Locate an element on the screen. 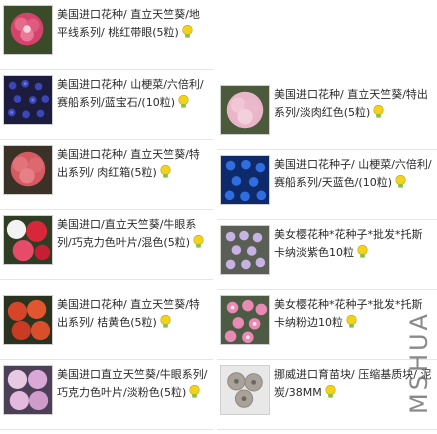  product-title: 美国进口/直立天竺葵/牛眼系列/巧克力色叶片/混色(5粒) is located at coordinates (135, 234).